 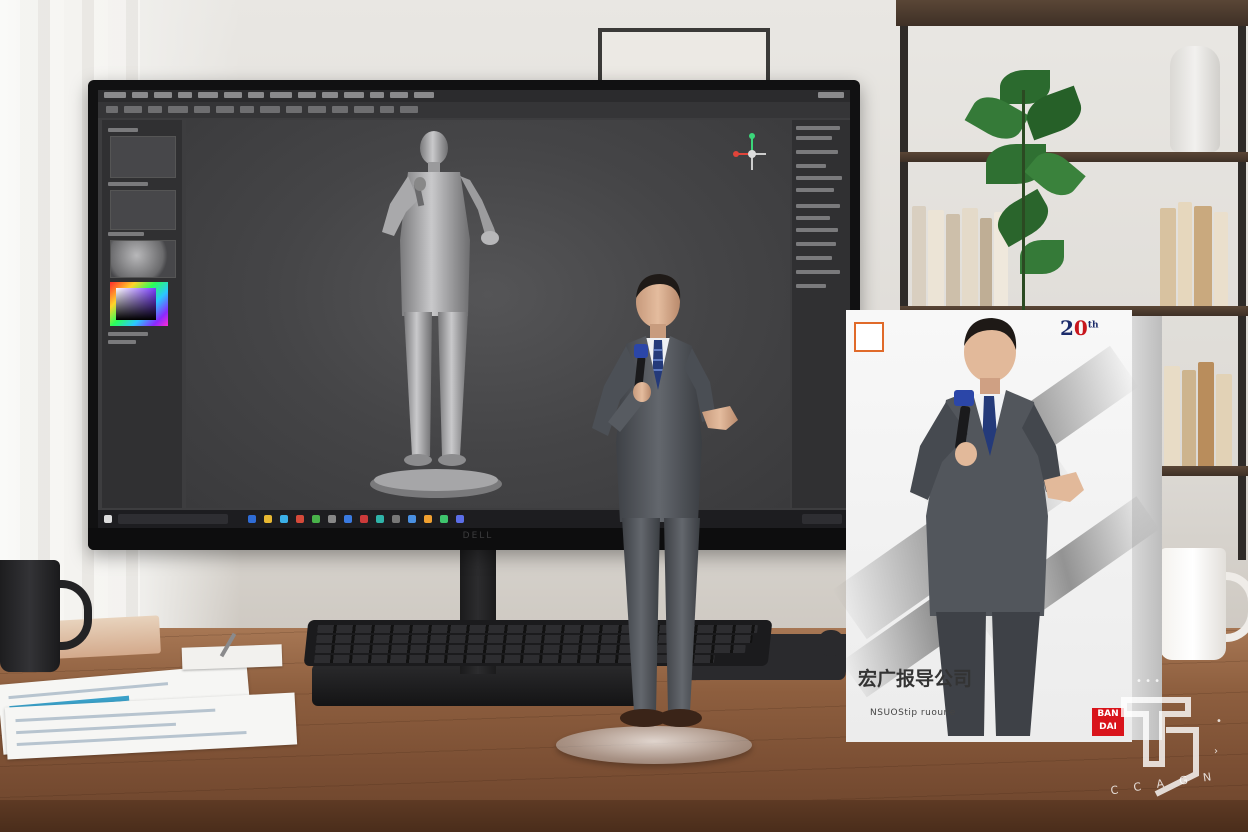 What do you see at coordinates (749, 151) in the screenshot?
I see `gizmo-axis-icon` at bounding box center [749, 151].